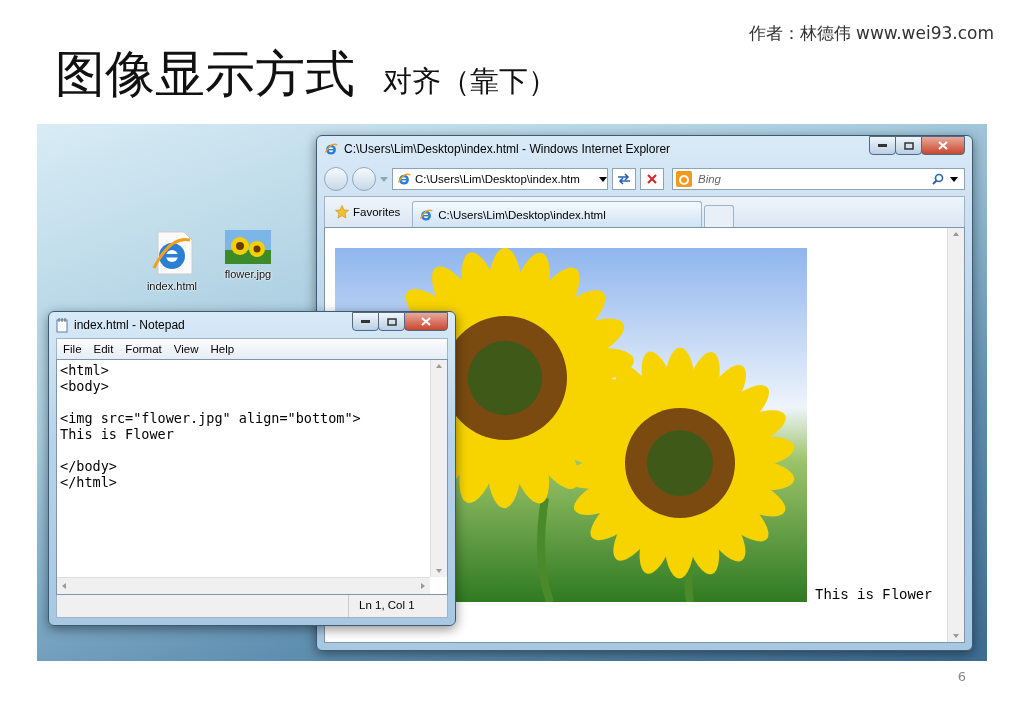 Image resolution: width=1024 pixels, height=708 pixels. What do you see at coordinates (62, 325) in the screenshot?
I see `notepad-icon` at bounding box center [62, 325].